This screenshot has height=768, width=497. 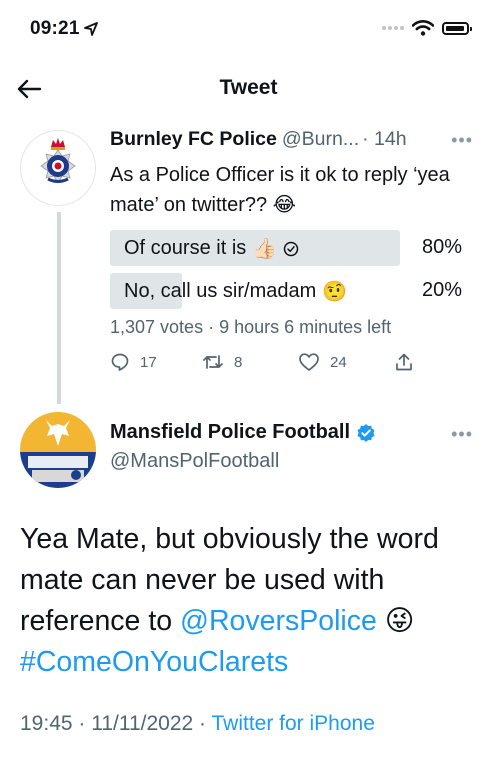 What do you see at coordinates (248, 87) in the screenshot?
I see `page-title: Tweet` at bounding box center [248, 87].